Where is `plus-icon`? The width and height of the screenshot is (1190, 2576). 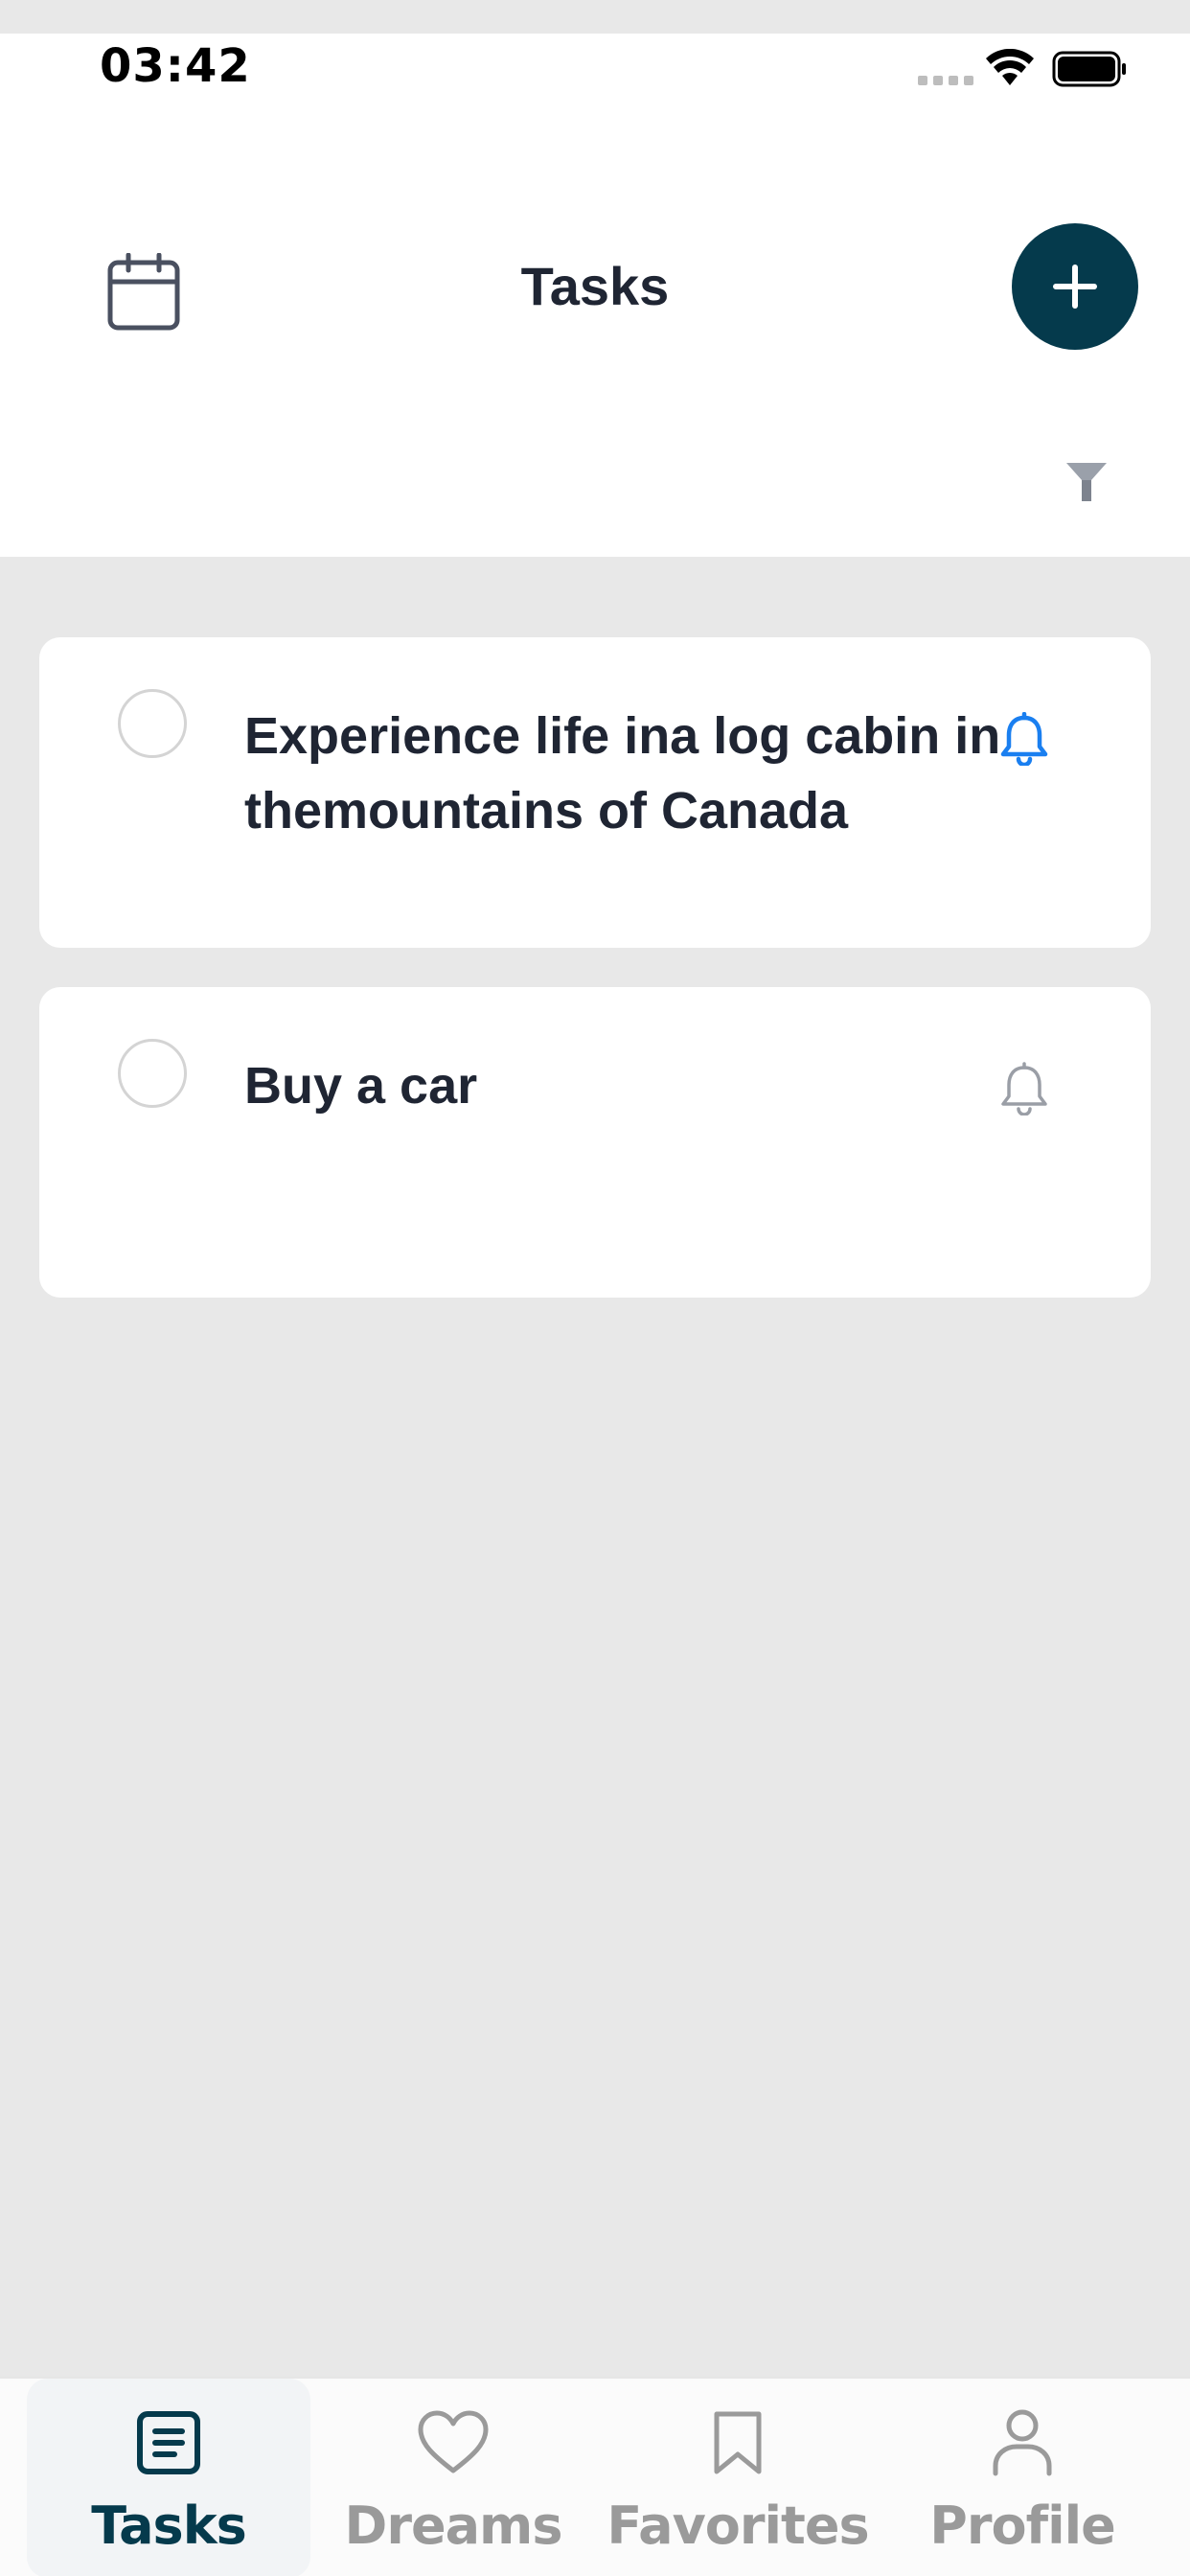 plus-icon is located at coordinates (1075, 286).